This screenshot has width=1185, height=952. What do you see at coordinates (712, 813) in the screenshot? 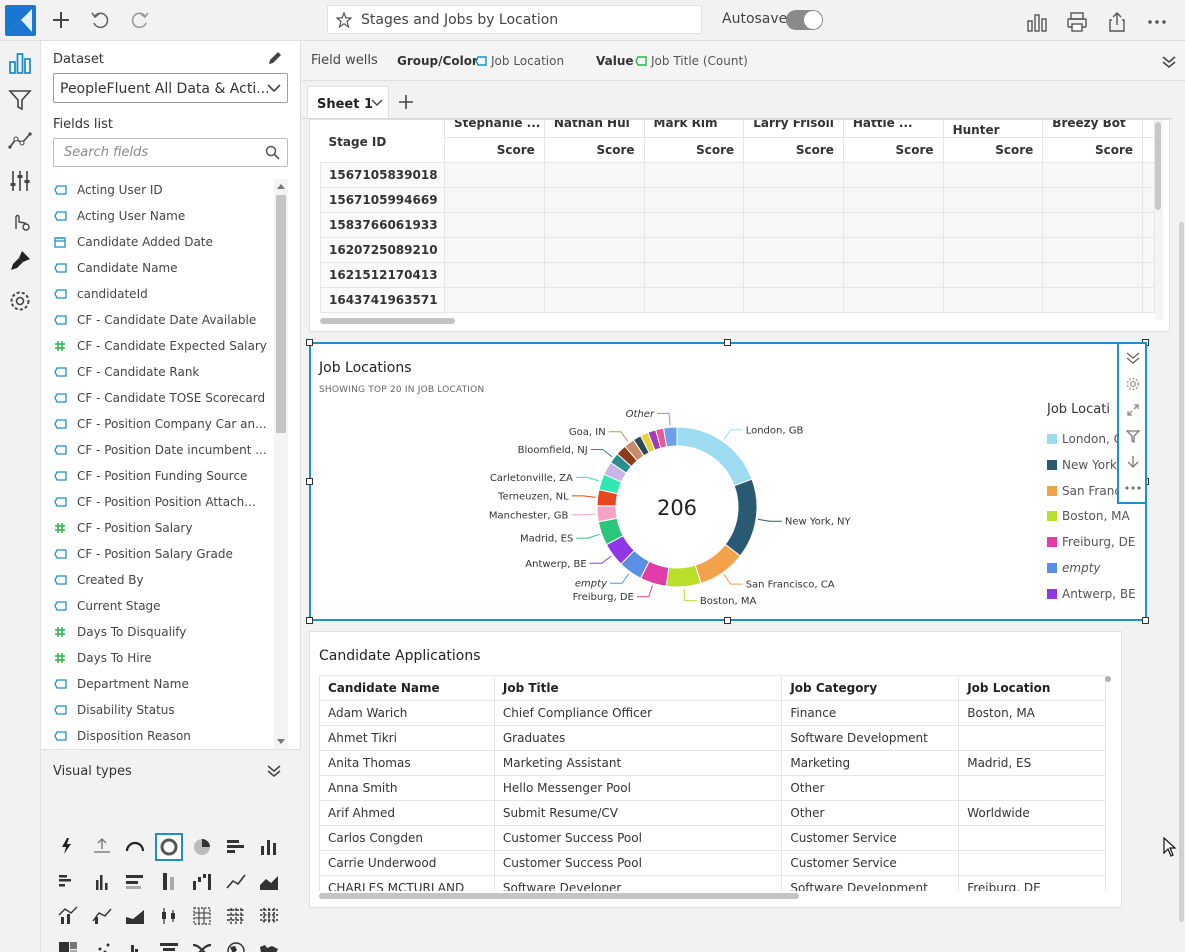
I see `table-row: Arif Ahmed Submit Resume/CV Other Worldwide` at bounding box center [712, 813].